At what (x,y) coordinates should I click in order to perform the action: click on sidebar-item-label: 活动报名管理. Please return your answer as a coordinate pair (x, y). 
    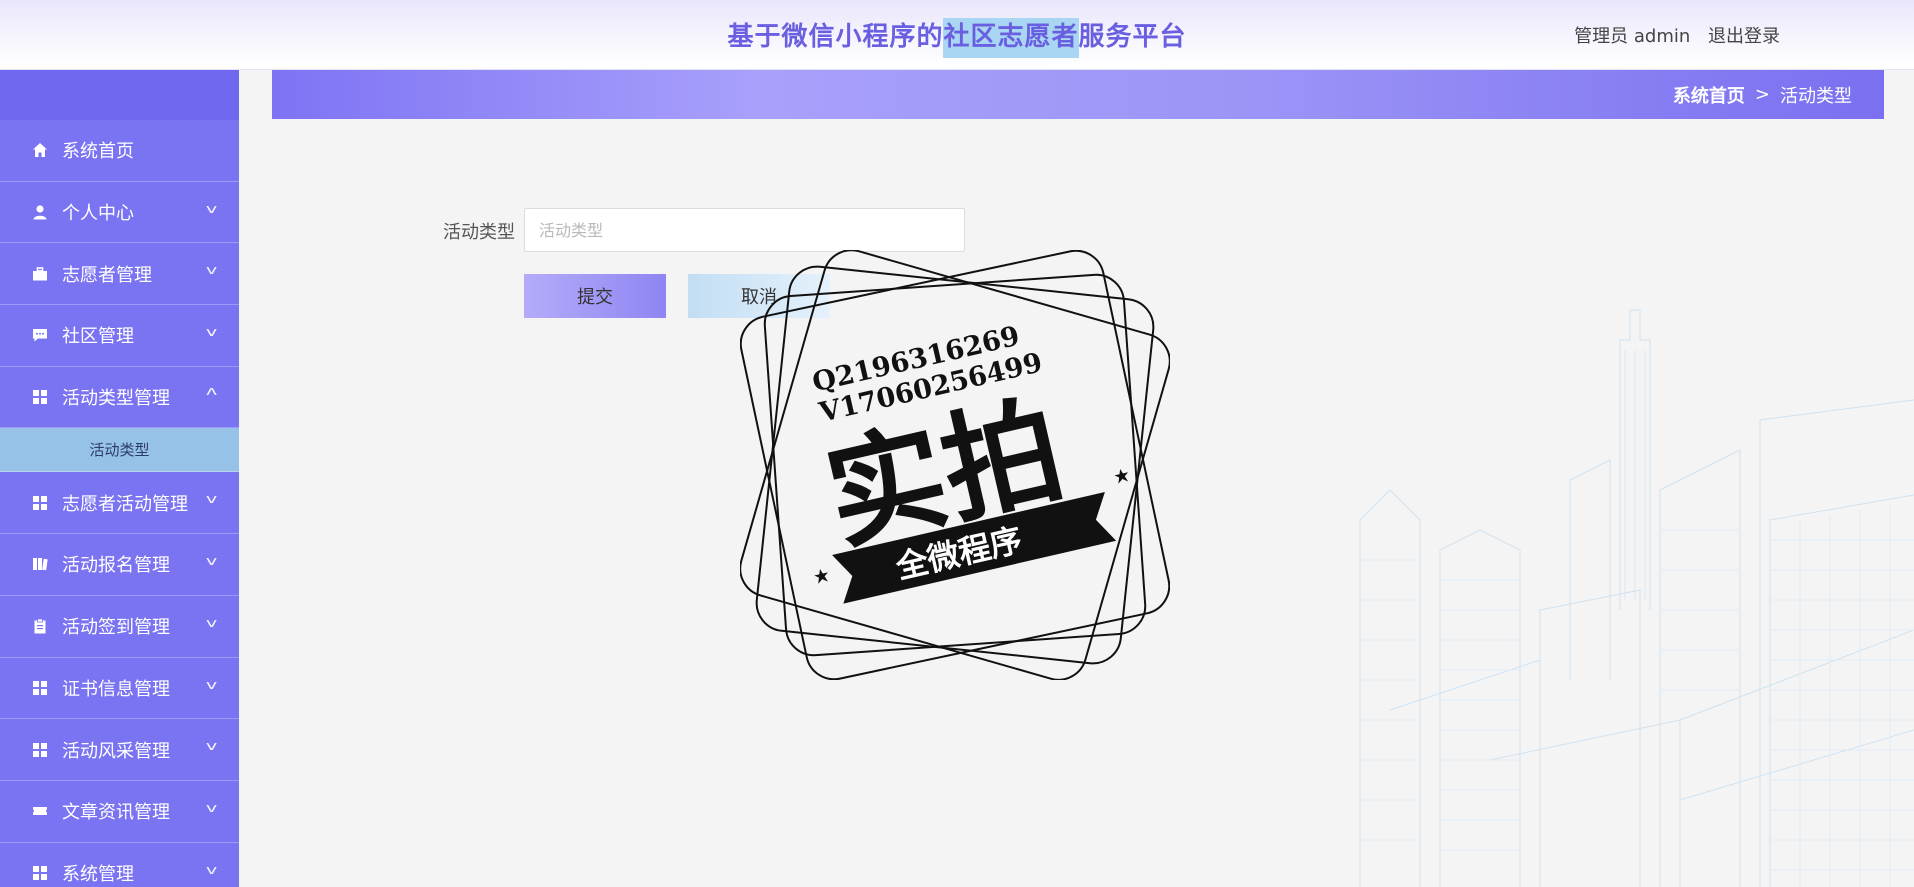
    Looking at the image, I should click on (116, 566).